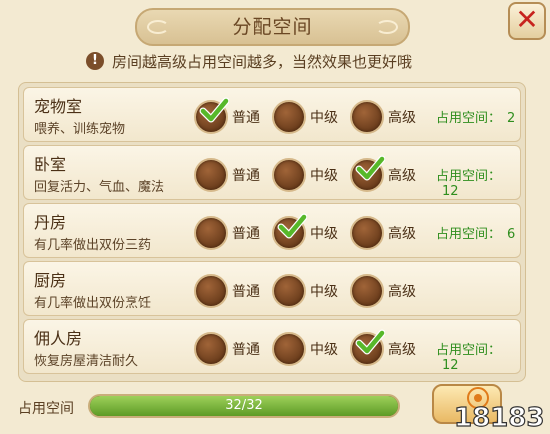  Describe the element at coordinates (46, 409) in the screenshot. I see `space-used-label: 占用空间` at that location.